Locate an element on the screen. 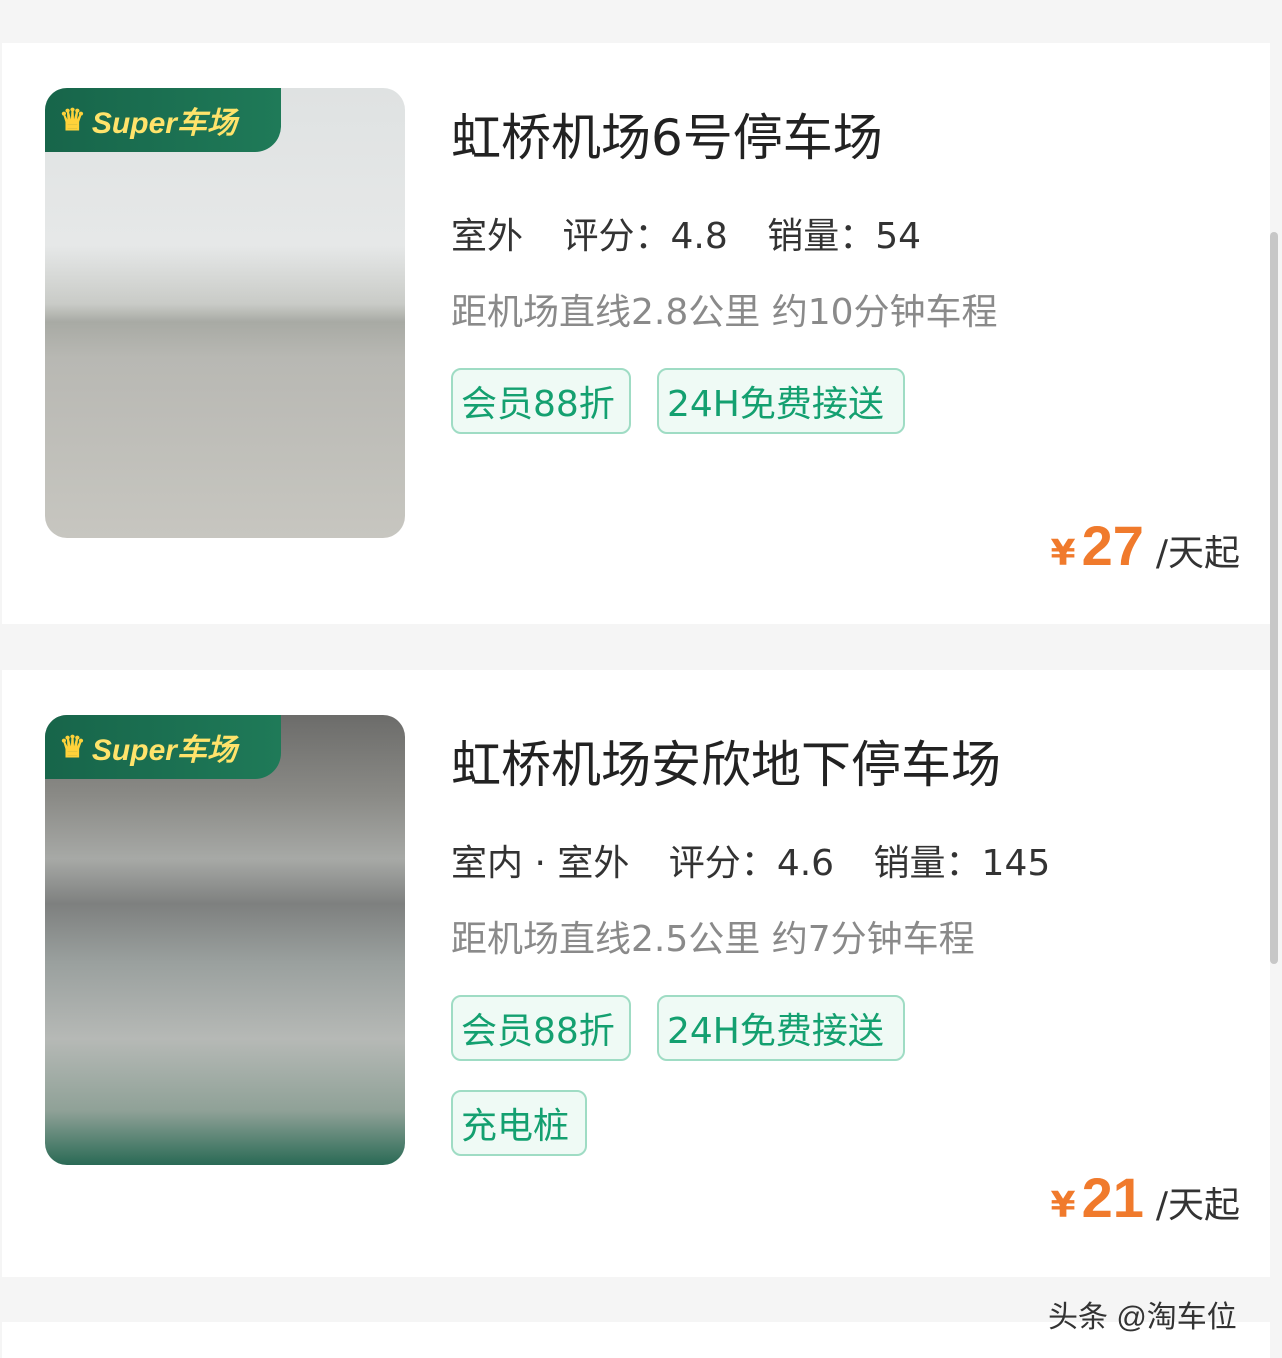 Image resolution: width=1282 pixels, height=1358 pixels. price: ¥21/天起 is located at coordinates (1146, 1197).